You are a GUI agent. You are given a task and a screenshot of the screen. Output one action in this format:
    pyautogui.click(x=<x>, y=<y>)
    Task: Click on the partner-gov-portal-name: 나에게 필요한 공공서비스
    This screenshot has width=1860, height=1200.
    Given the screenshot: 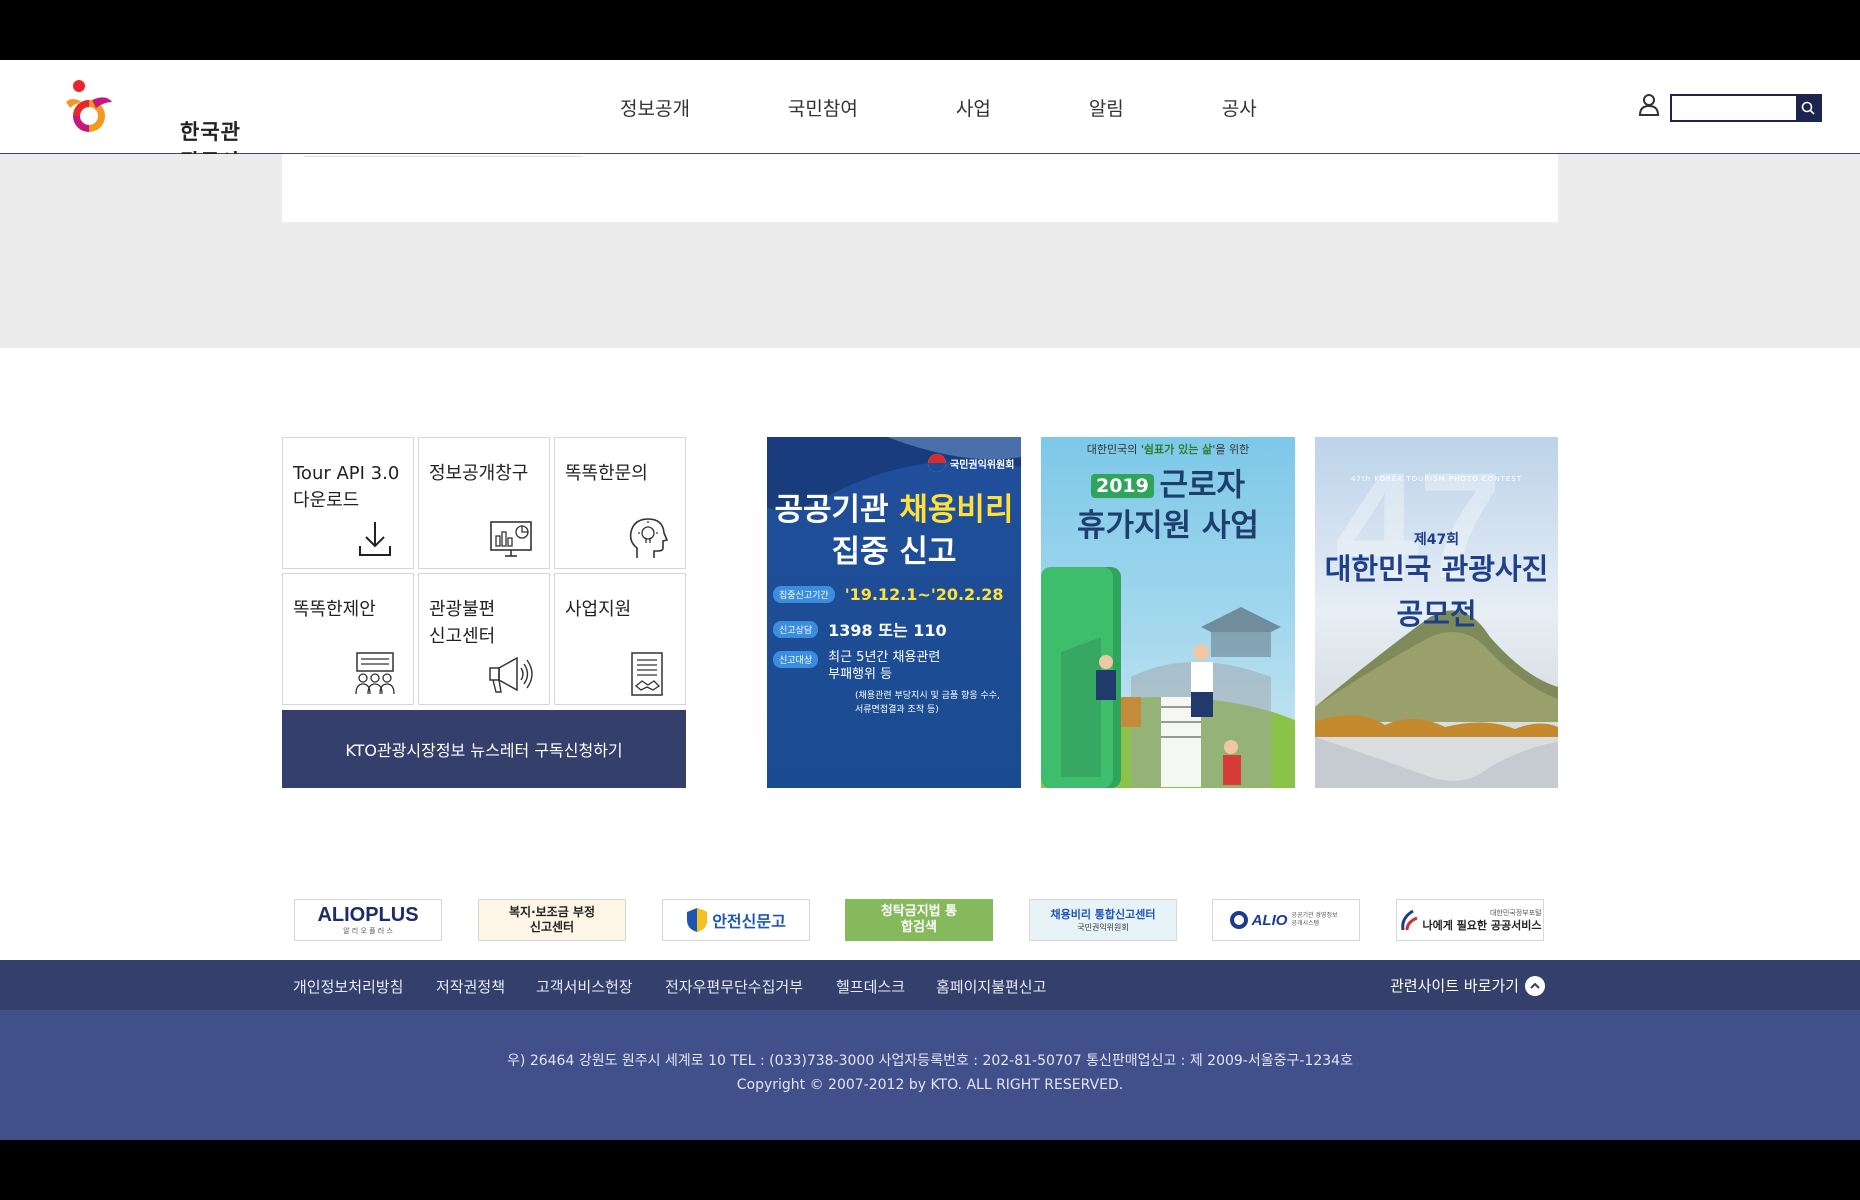 What is the action you would take?
    pyautogui.click(x=1482, y=925)
    